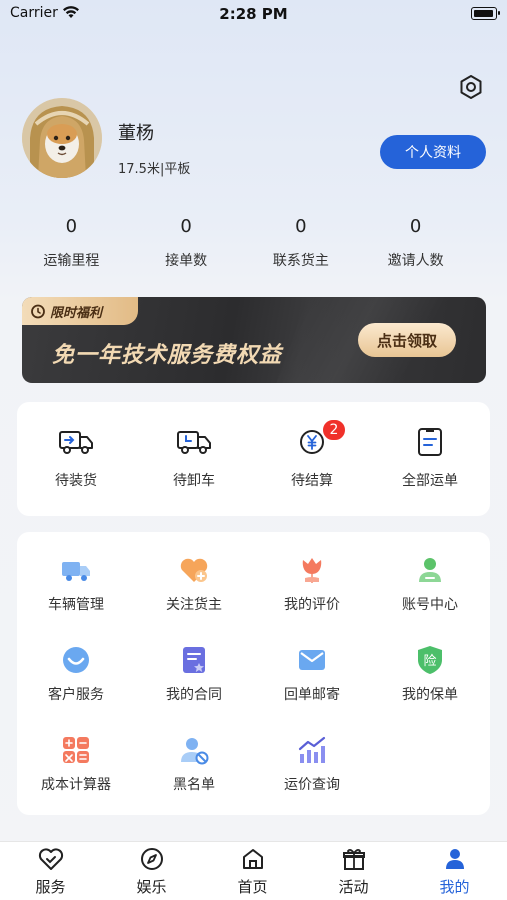 Image resolution: width=507 pixels, height=900 pixels. I want to click on banner-tag: 限时福利, so click(80, 311).